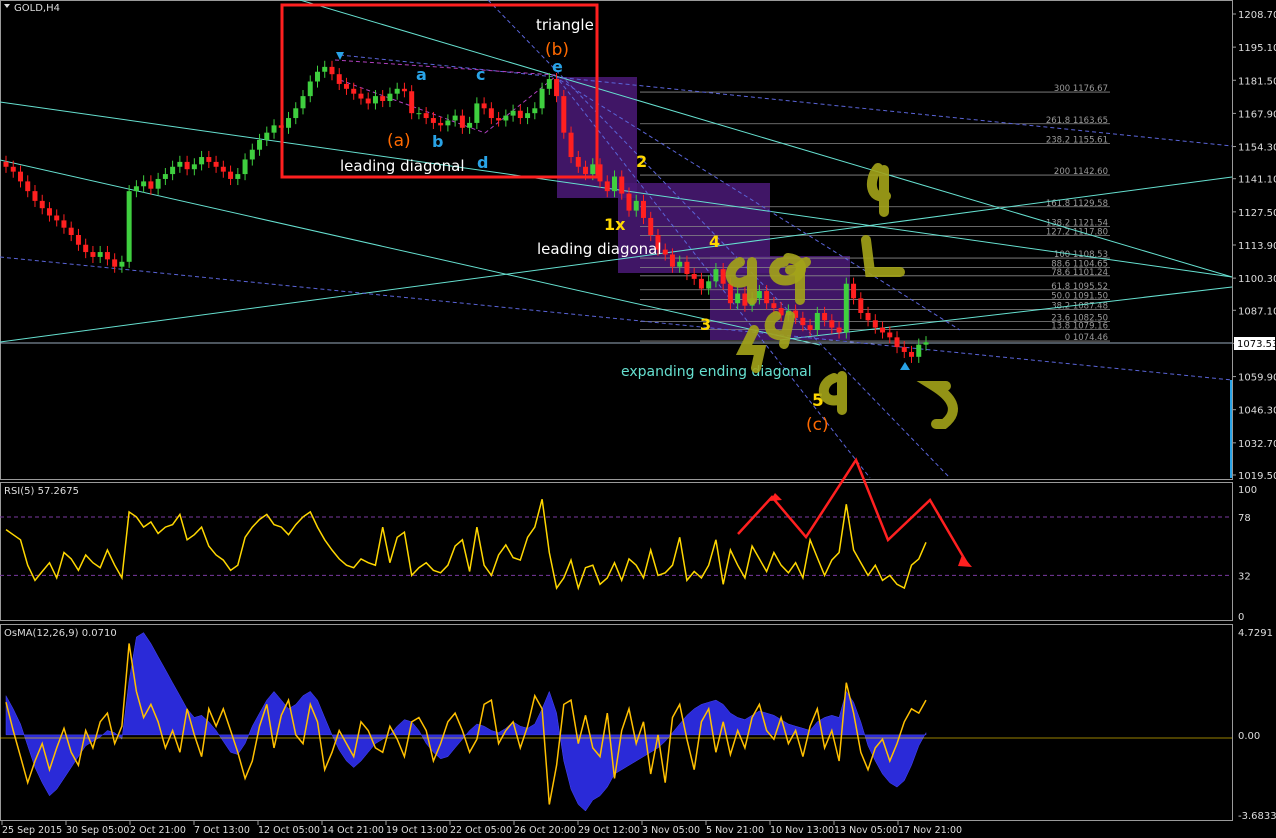  Describe the element at coordinates (1247, 554) in the screenshot. I see `rsi-axis: 100 78 32 0` at that location.